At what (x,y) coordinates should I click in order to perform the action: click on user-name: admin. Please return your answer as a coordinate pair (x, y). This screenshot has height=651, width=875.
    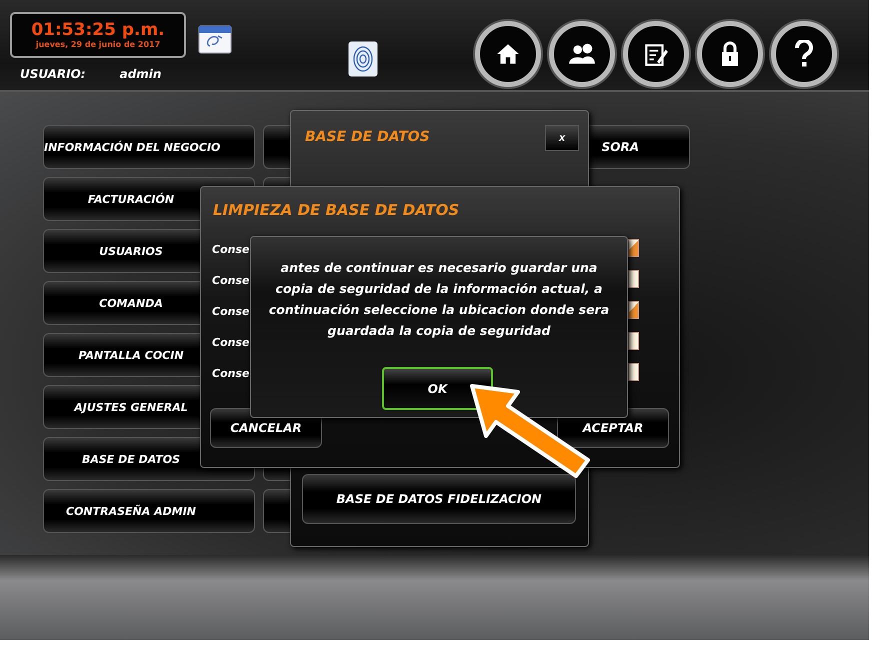
    Looking at the image, I should click on (141, 74).